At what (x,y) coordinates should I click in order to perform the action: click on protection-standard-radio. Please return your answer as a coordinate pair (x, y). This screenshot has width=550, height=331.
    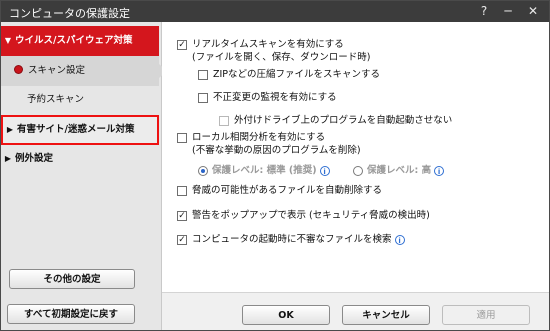
    Looking at the image, I should click on (203, 171).